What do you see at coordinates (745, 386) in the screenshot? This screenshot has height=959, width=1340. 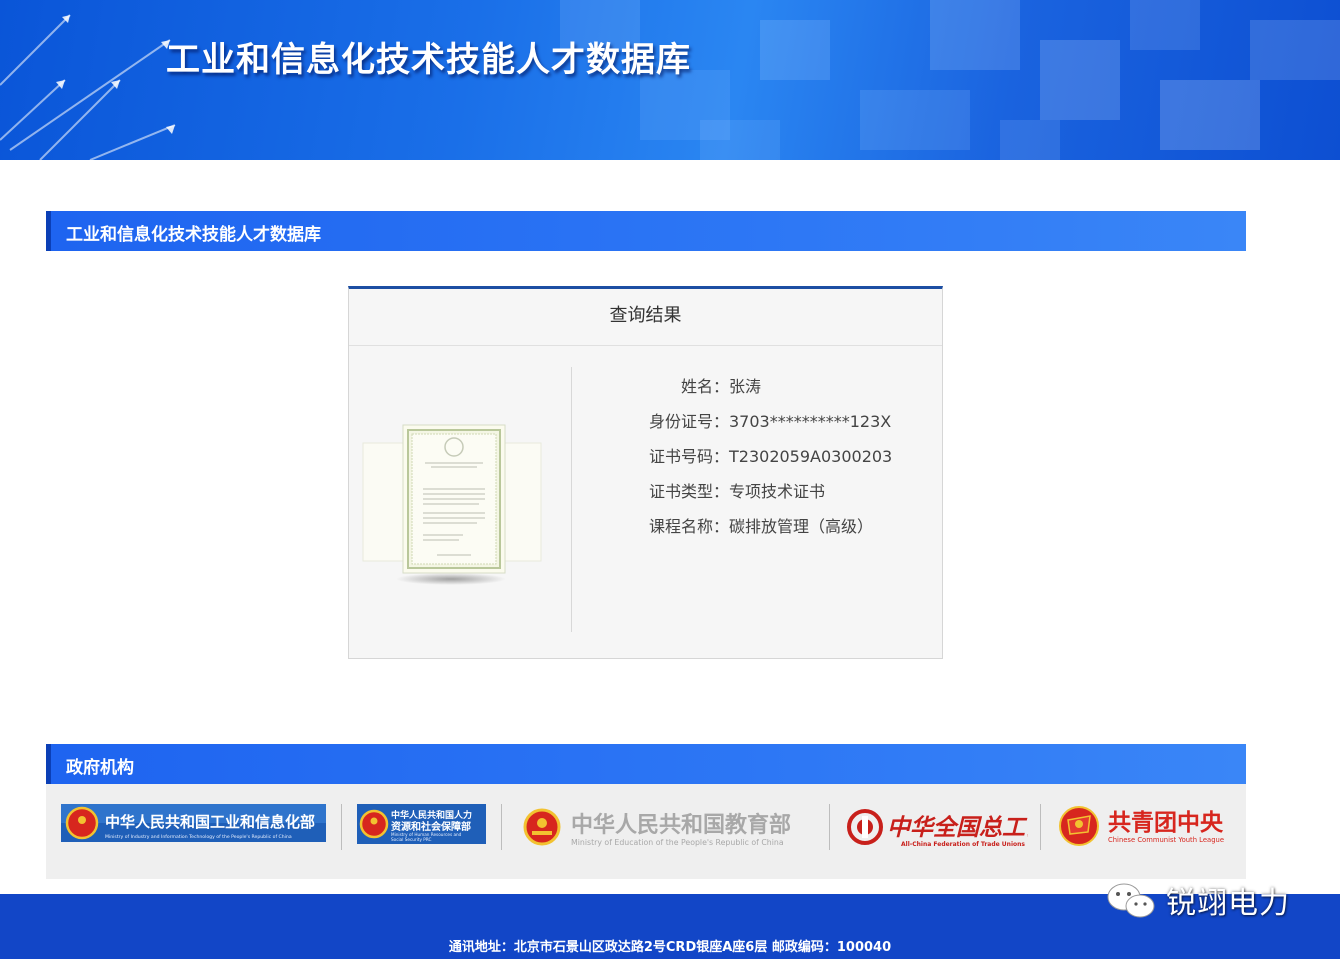 I see `field-value: 张涛` at bounding box center [745, 386].